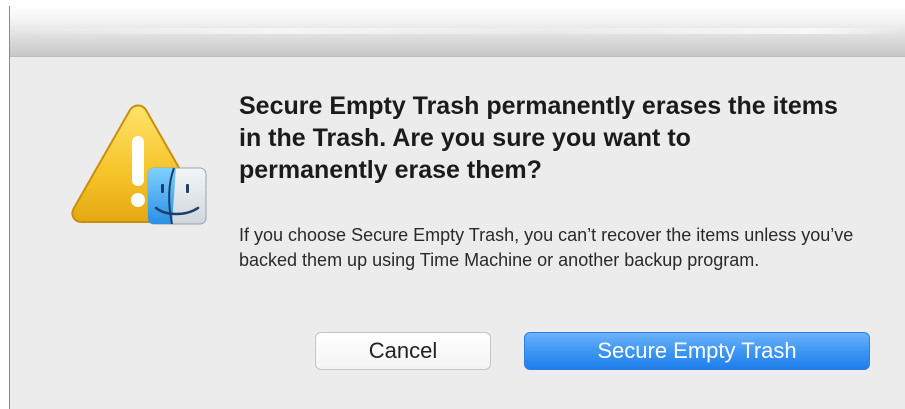 The image size is (905, 409). Describe the element at coordinates (177, 196) in the screenshot. I see `finder-icon` at that location.